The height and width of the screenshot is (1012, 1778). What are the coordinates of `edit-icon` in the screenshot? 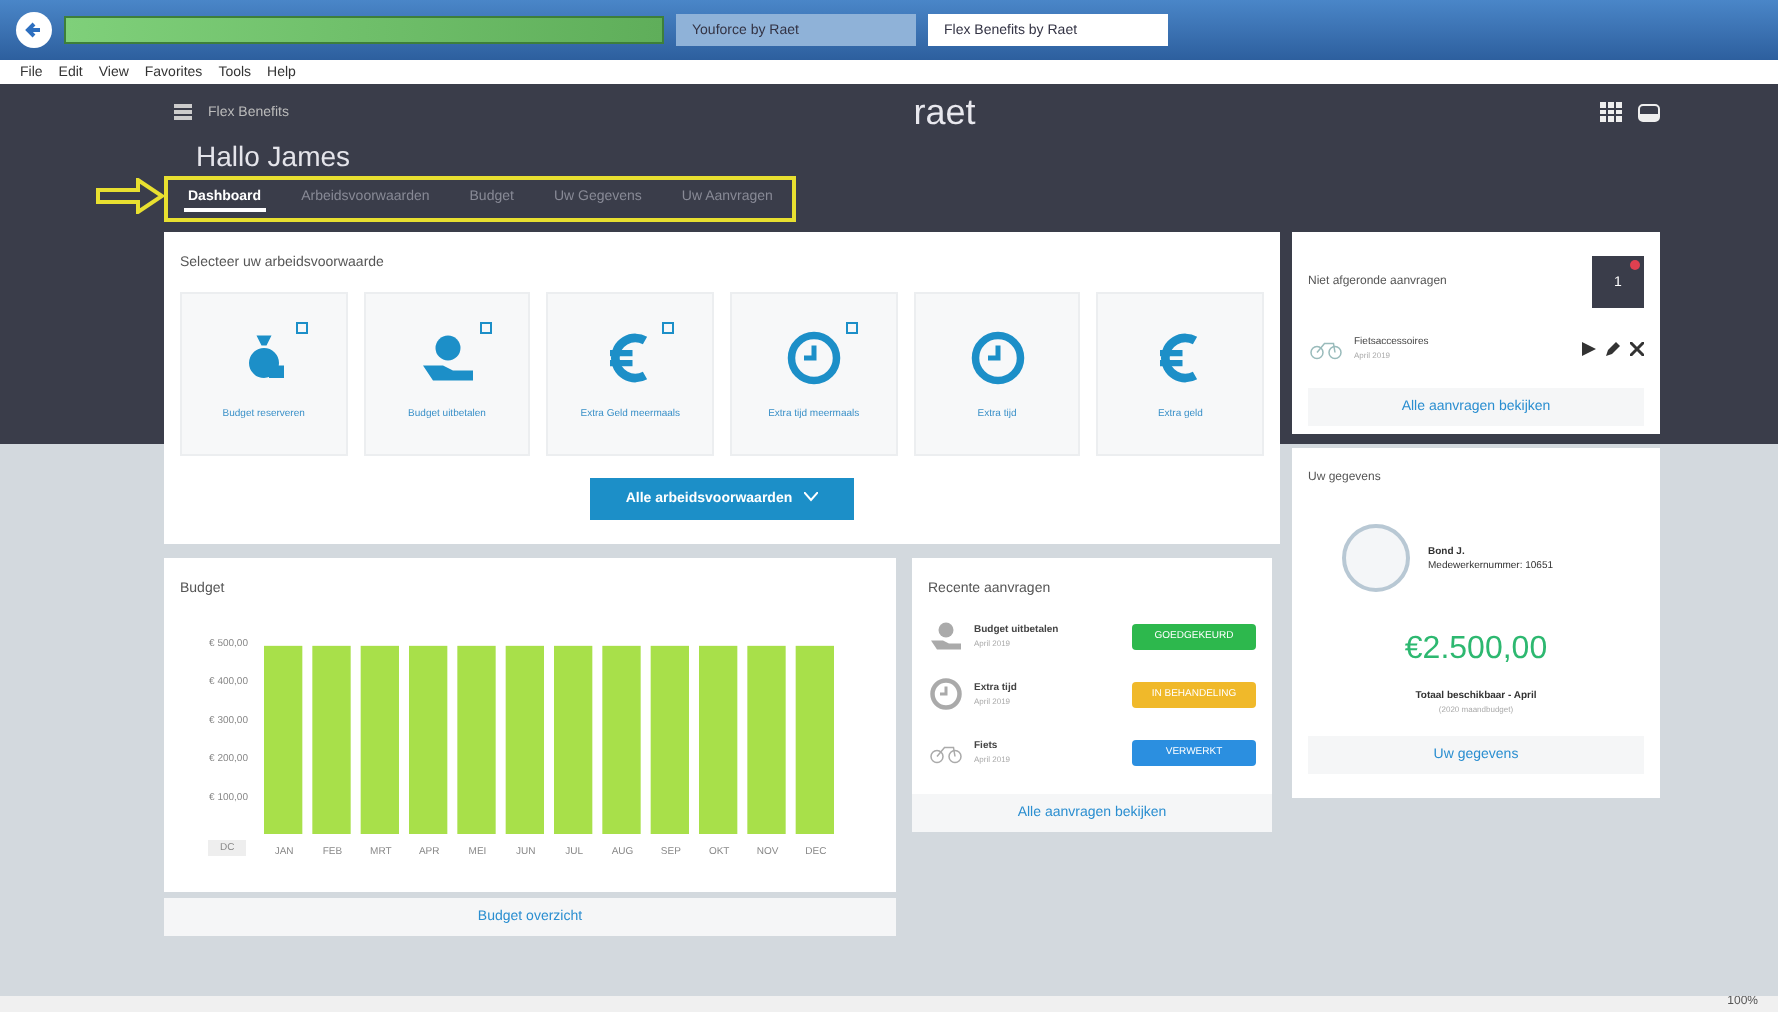 It's located at (1613, 348).